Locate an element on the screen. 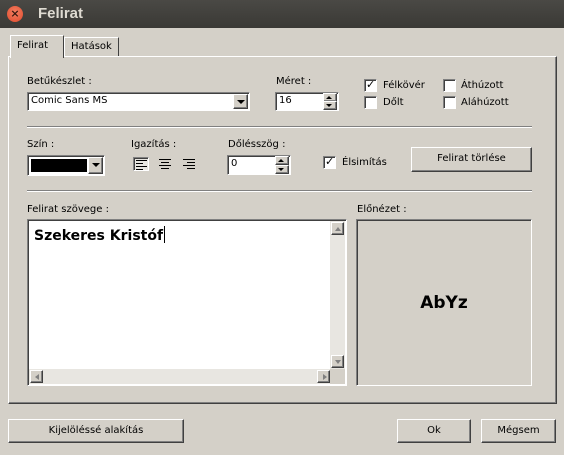  preview-label: Előnézet : is located at coordinates (382, 209).